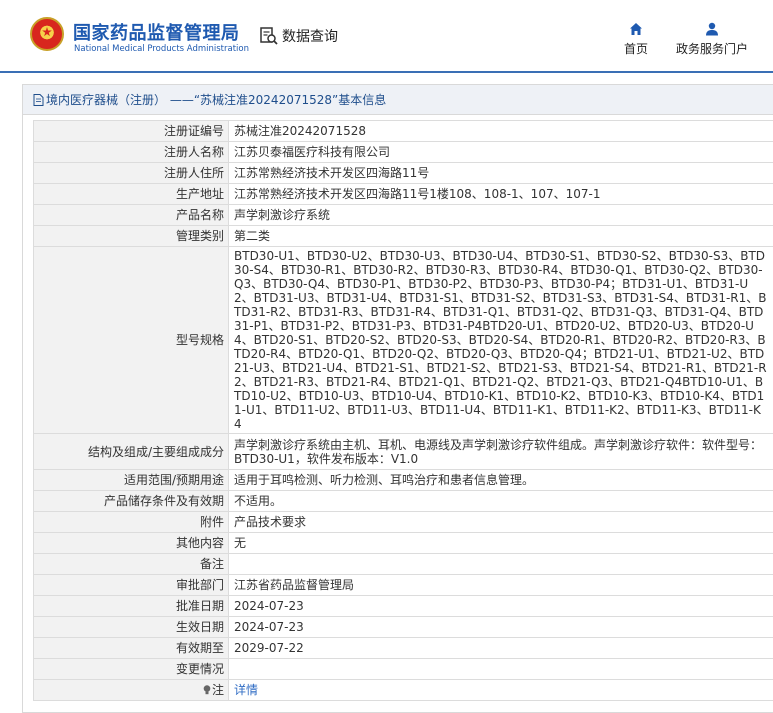  Describe the element at coordinates (269, 36) in the screenshot. I see `document-search-icon` at that location.